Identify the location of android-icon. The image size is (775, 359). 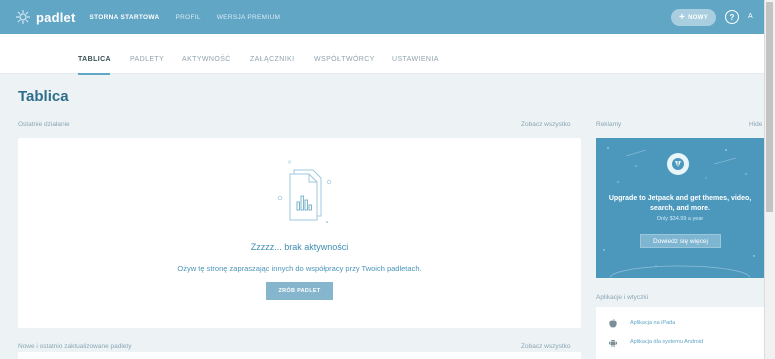
(613, 342).